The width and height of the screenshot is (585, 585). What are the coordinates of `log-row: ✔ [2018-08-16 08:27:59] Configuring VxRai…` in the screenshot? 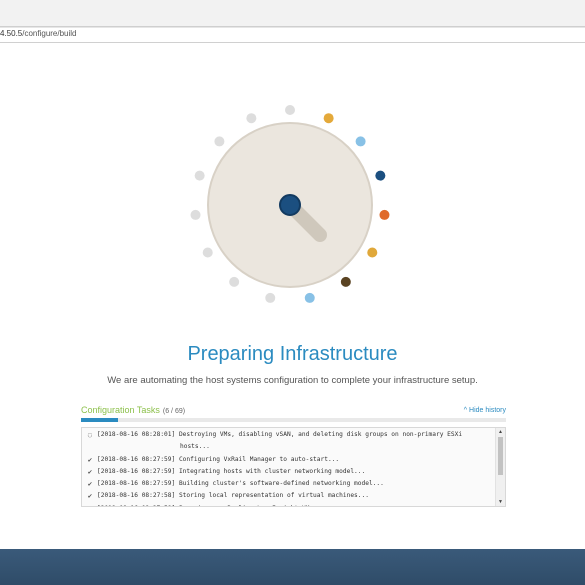 It's located at (288, 461).